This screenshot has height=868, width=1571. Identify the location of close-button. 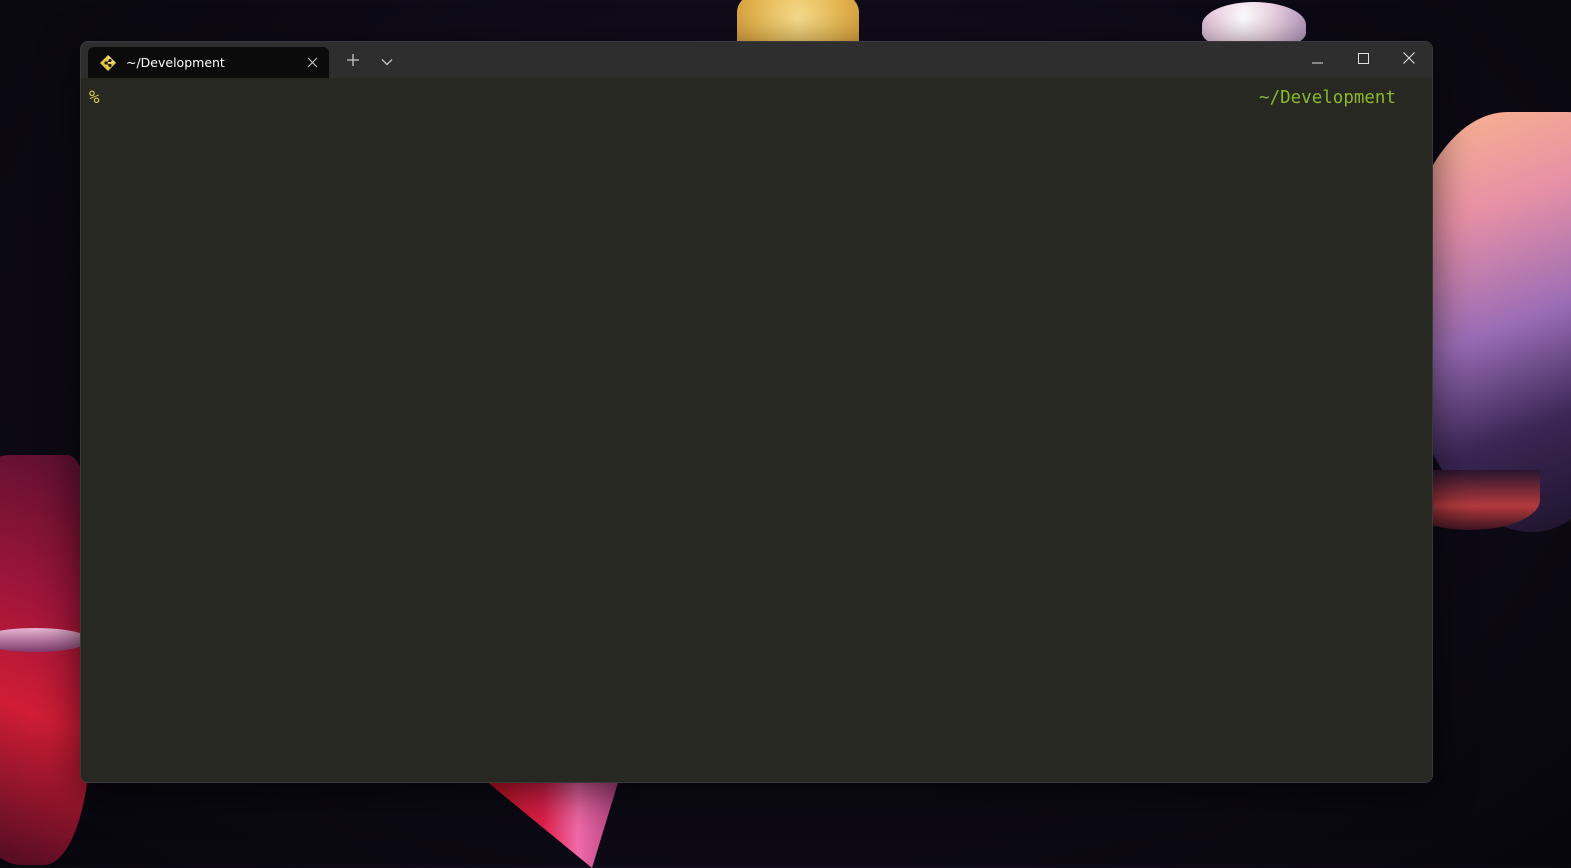
(1409, 60).